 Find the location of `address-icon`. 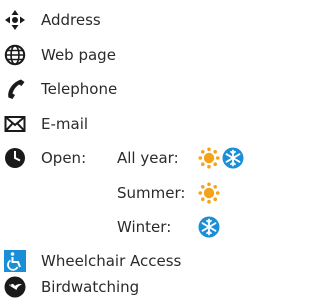

address-icon is located at coordinates (15, 20).